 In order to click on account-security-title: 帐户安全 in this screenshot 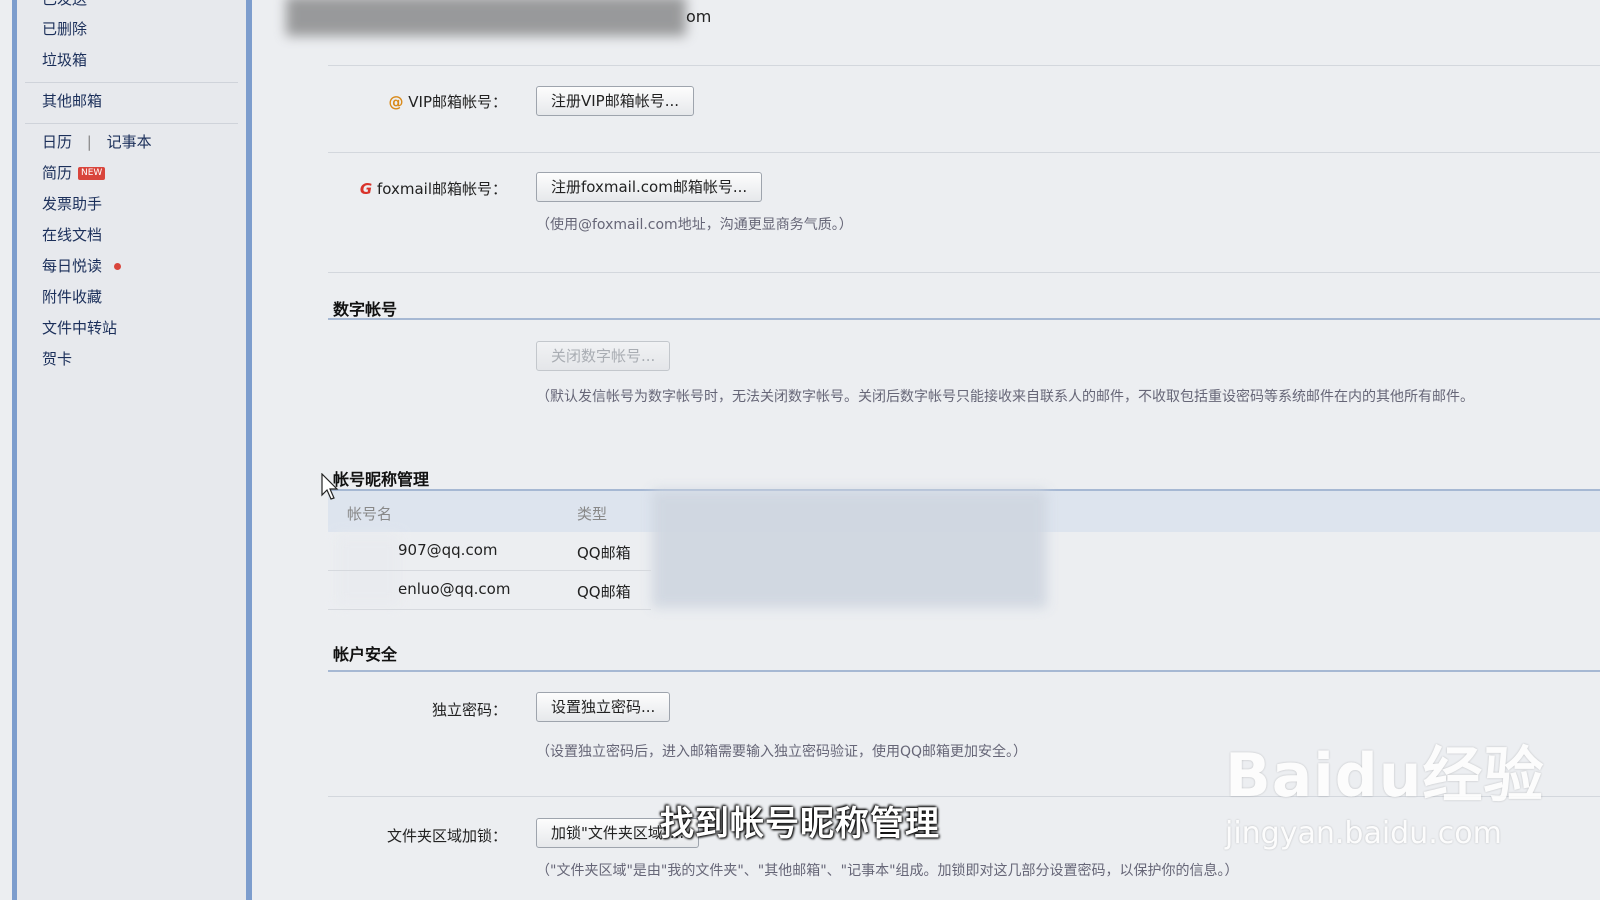, I will do `click(365, 654)`.